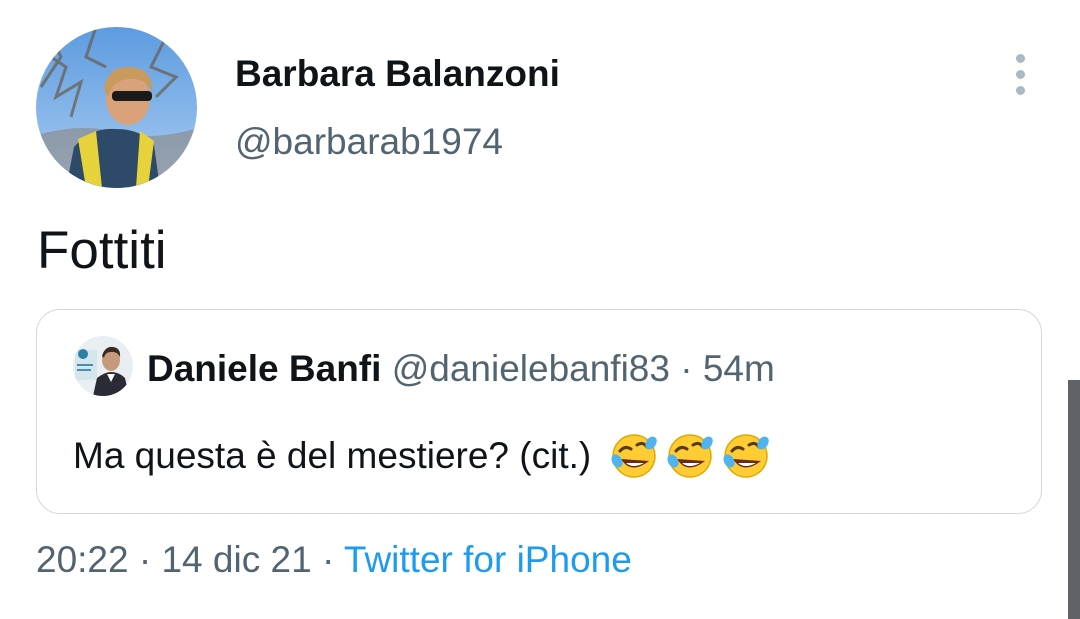 The image size is (1080, 619). What do you see at coordinates (103, 366) in the screenshot?
I see `quoted-author-avatar` at bounding box center [103, 366].